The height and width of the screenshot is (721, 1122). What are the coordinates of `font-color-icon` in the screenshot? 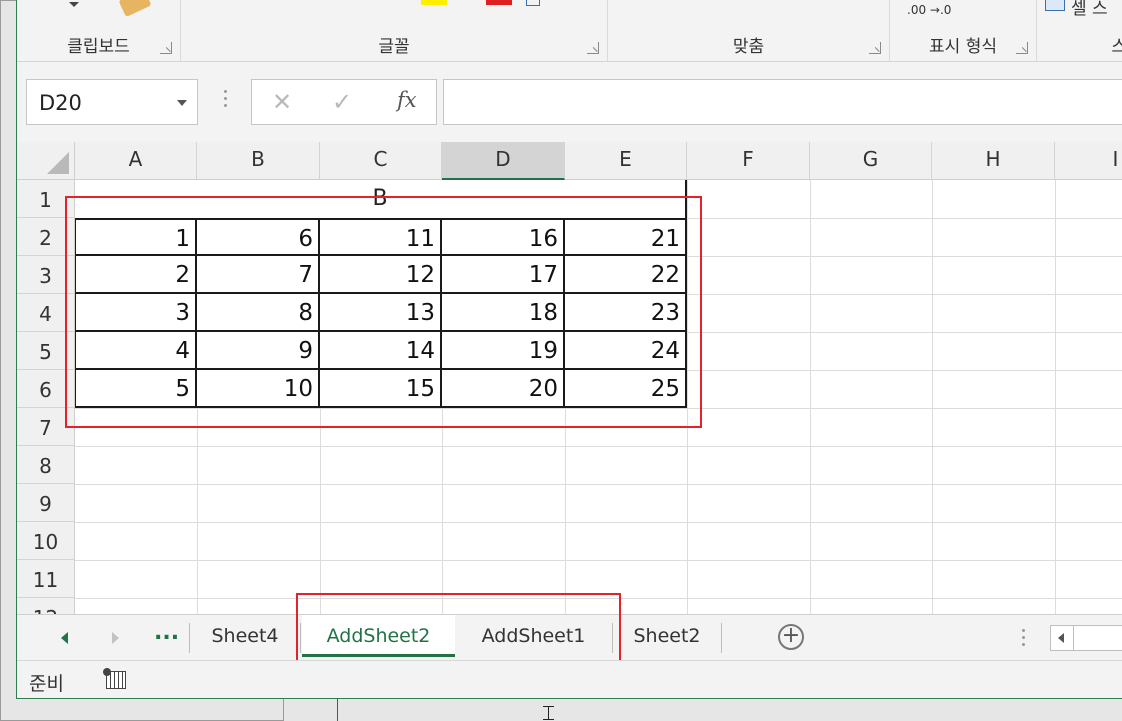 It's located at (499, 2).